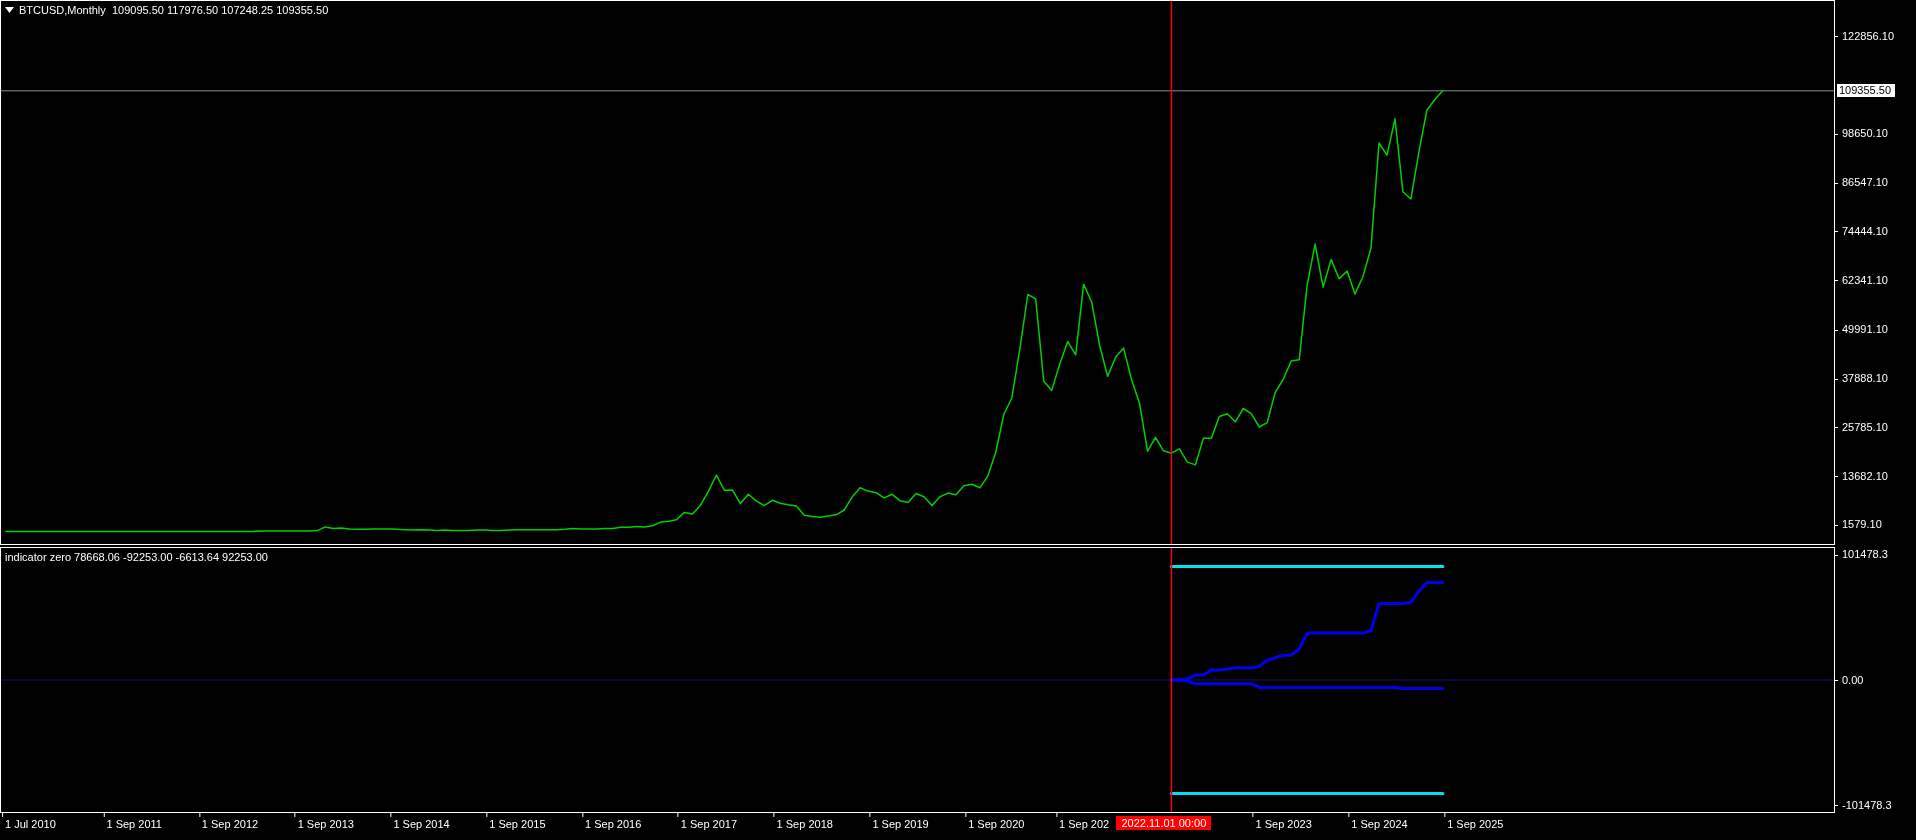 Image resolution: width=1916 pixels, height=840 pixels. Describe the element at coordinates (1865, 183) in the screenshot. I see `price-axis-label: 86547.10` at that location.